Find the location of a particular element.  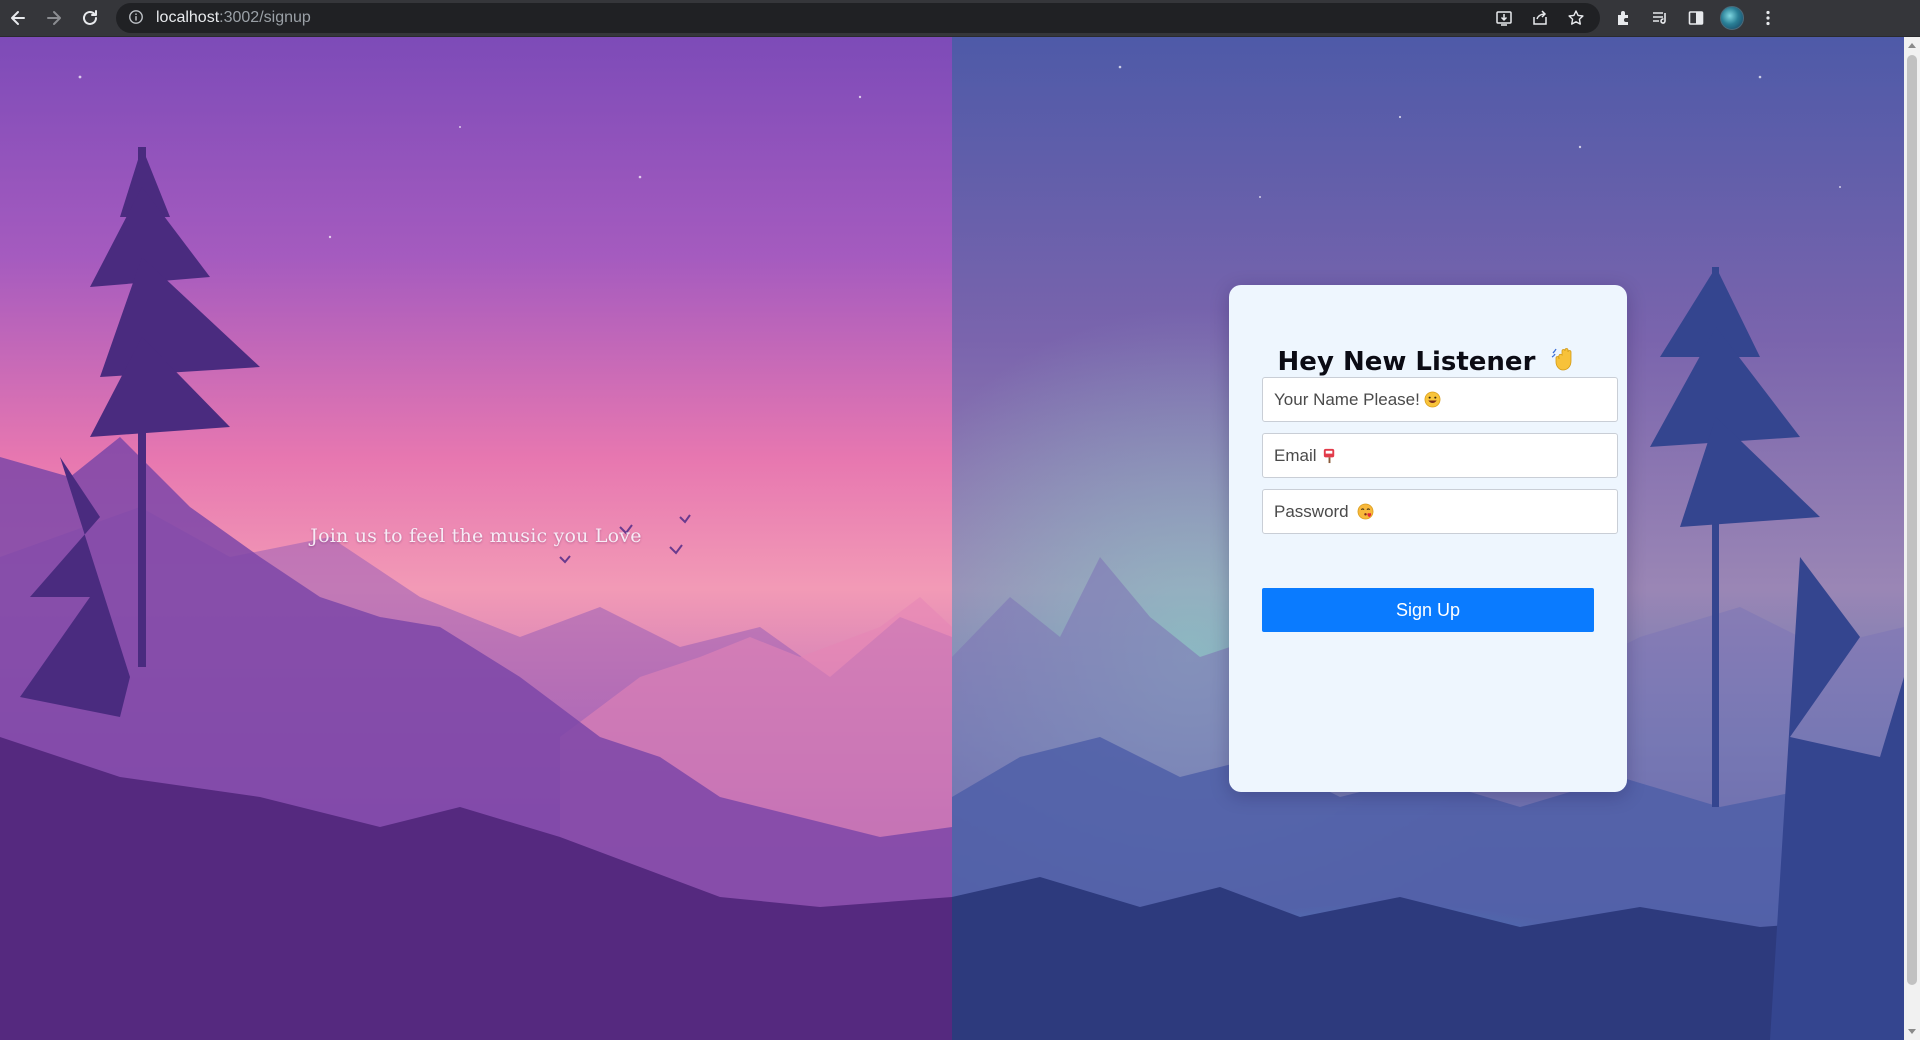

grinning-face-icon is located at coordinates (1432, 399).